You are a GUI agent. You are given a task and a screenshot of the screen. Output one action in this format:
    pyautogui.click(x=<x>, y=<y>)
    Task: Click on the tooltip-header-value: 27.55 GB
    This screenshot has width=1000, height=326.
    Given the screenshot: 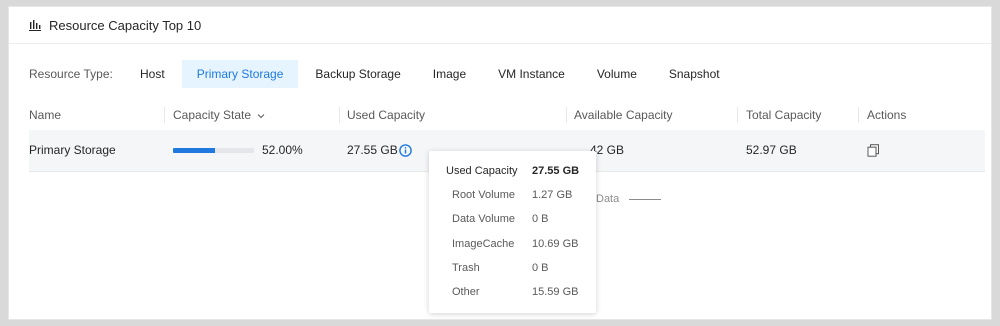 What is the action you would take?
    pyautogui.click(x=556, y=171)
    